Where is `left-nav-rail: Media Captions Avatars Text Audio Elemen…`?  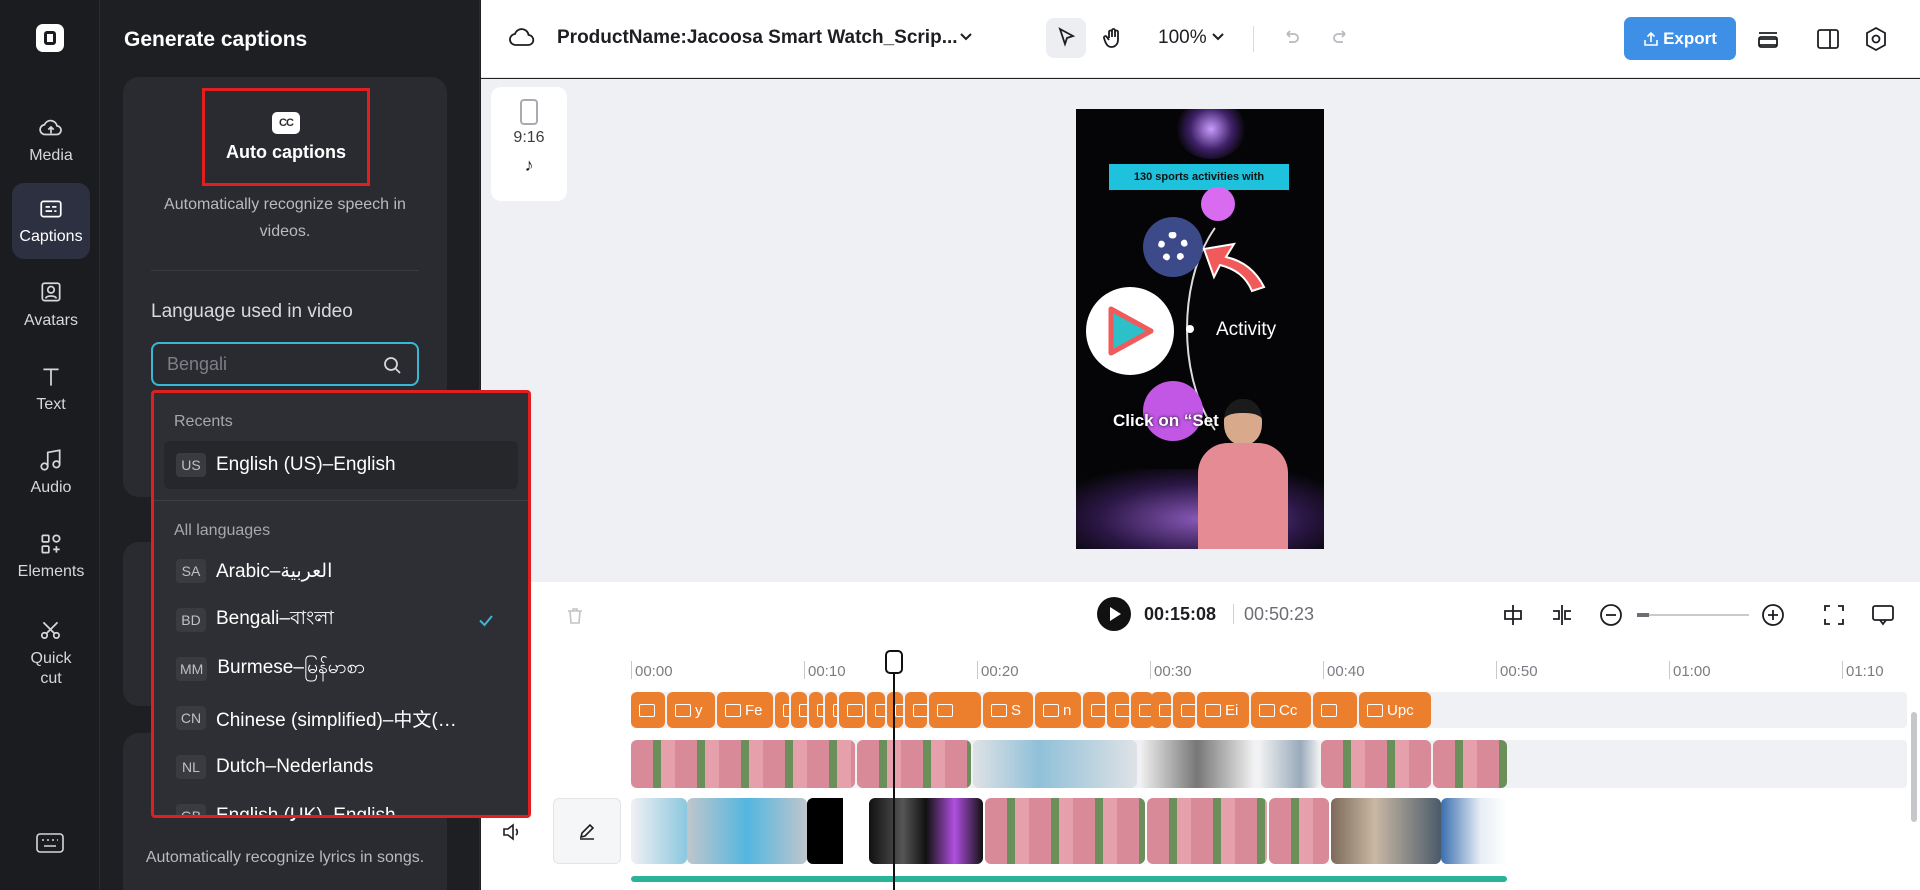 left-nav-rail: Media Captions Avatars Text Audio Elemen… is located at coordinates (50, 445).